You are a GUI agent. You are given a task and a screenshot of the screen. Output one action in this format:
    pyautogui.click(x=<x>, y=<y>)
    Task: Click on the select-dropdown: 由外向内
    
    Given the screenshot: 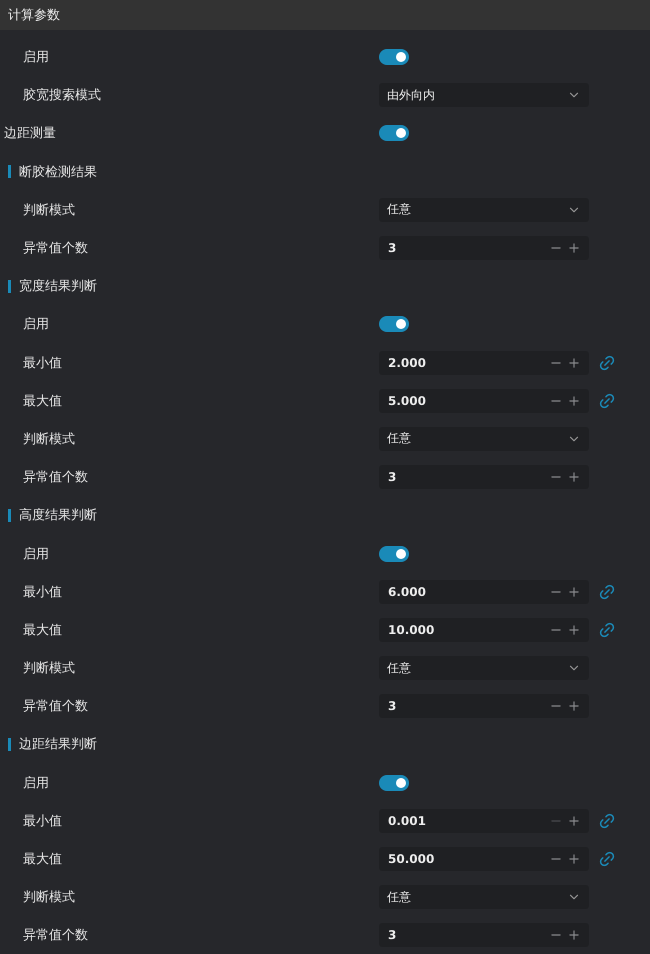 What is the action you would take?
    pyautogui.click(x=484, y=95)
    